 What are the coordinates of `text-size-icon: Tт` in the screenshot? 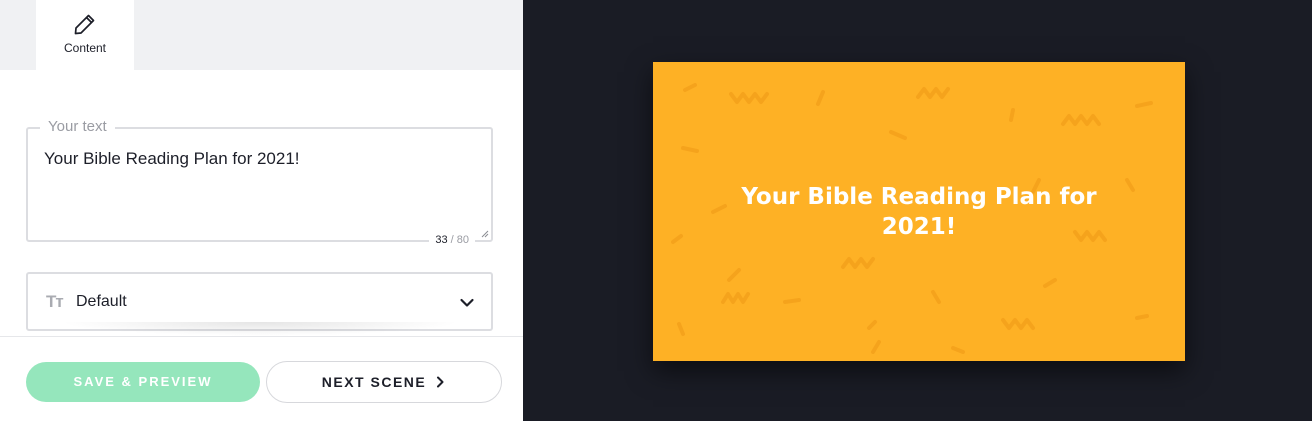 It's located at (55, 301).